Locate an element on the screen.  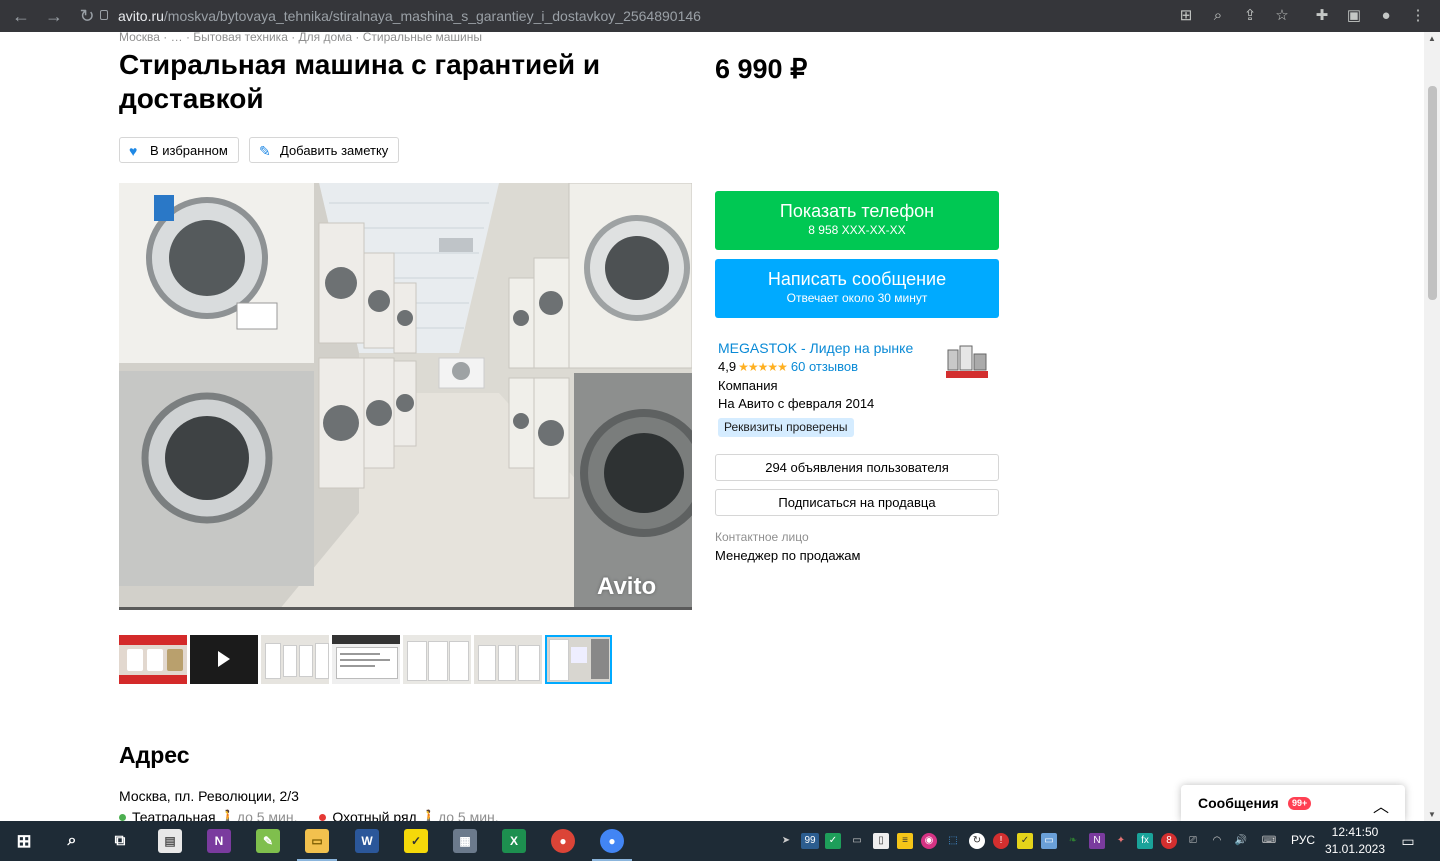
seller-rating: 4,9 ★★★★★ 60 отзывов is located at coordinates (788, 366).